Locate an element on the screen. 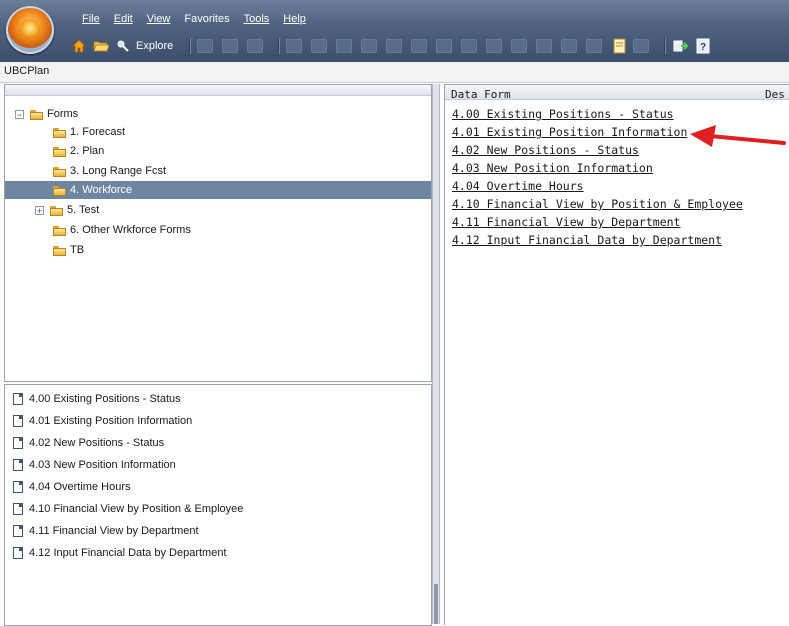 The image size is (789, 626). list-item-label: 4.11 Financial View by Department is located at coordinates (114, 531).